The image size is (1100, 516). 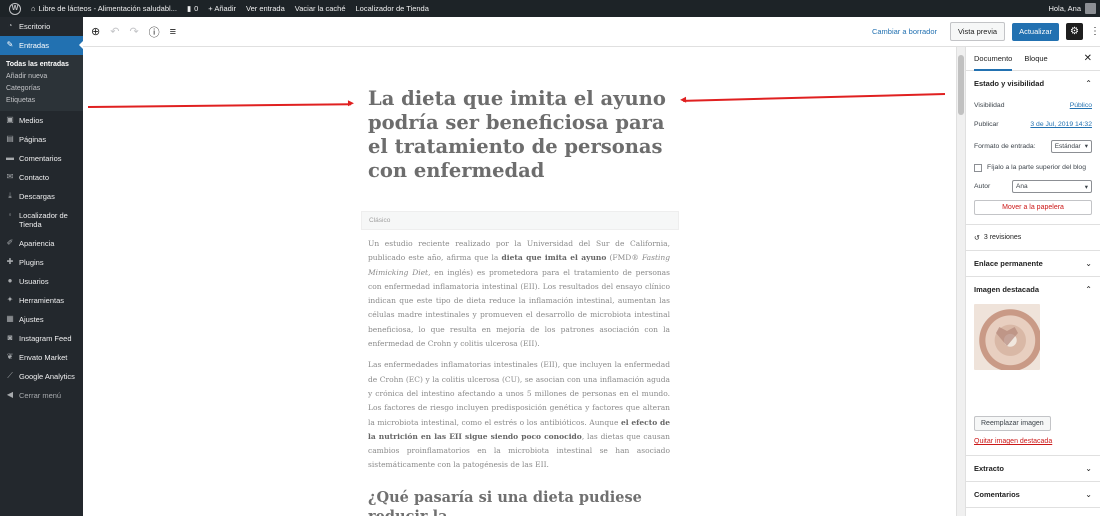 I want to click on classic-block-label: Clásico, so click(x=520, y=220).